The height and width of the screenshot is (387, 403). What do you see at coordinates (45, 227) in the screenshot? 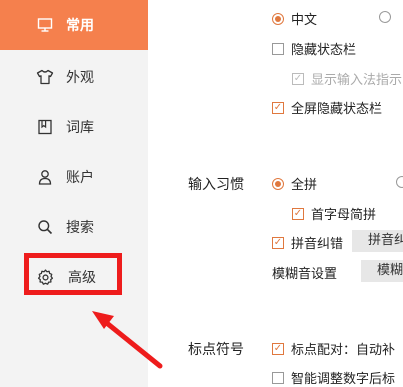
I see `search-icon` at bounding box center [45, 227].